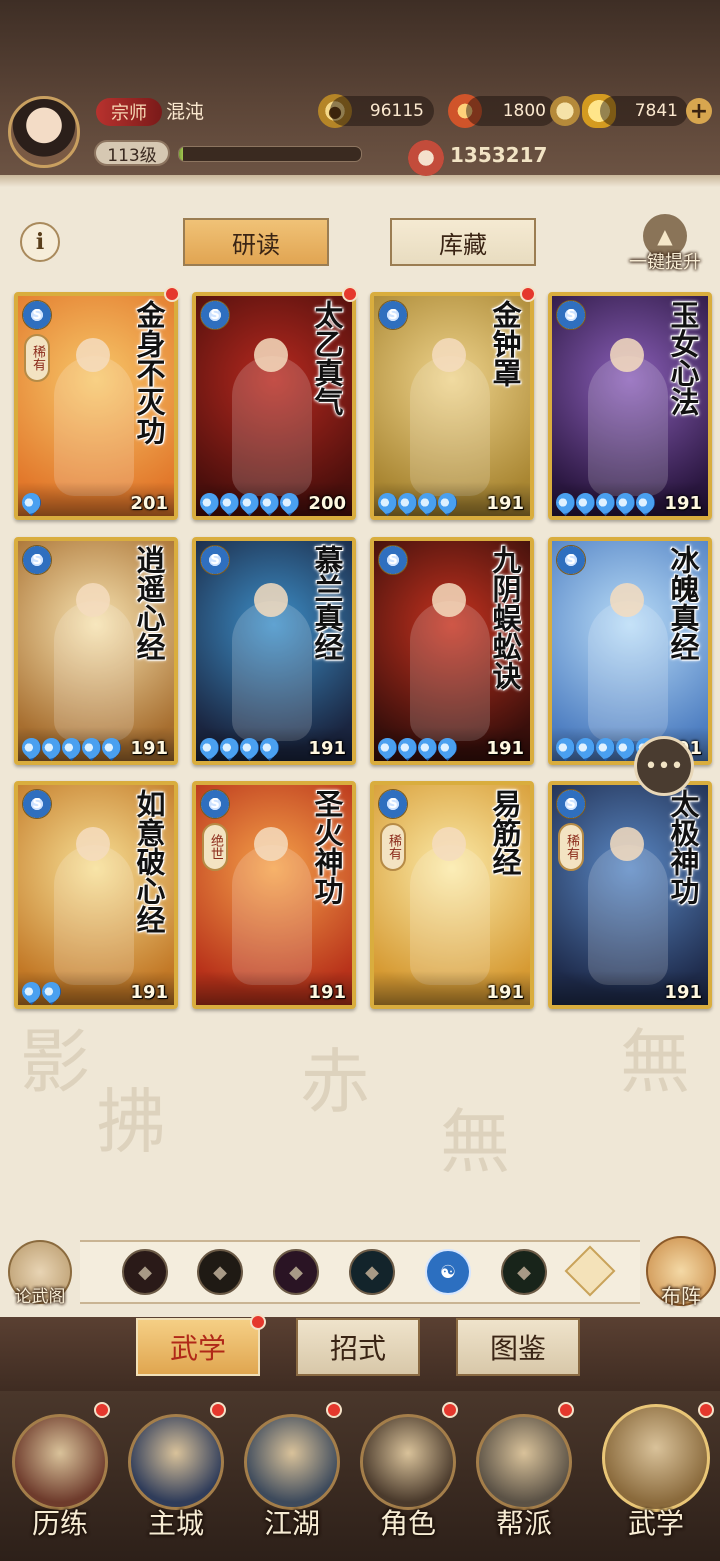  I want to click on rarity-tag: 绝世, so click(215, 847).